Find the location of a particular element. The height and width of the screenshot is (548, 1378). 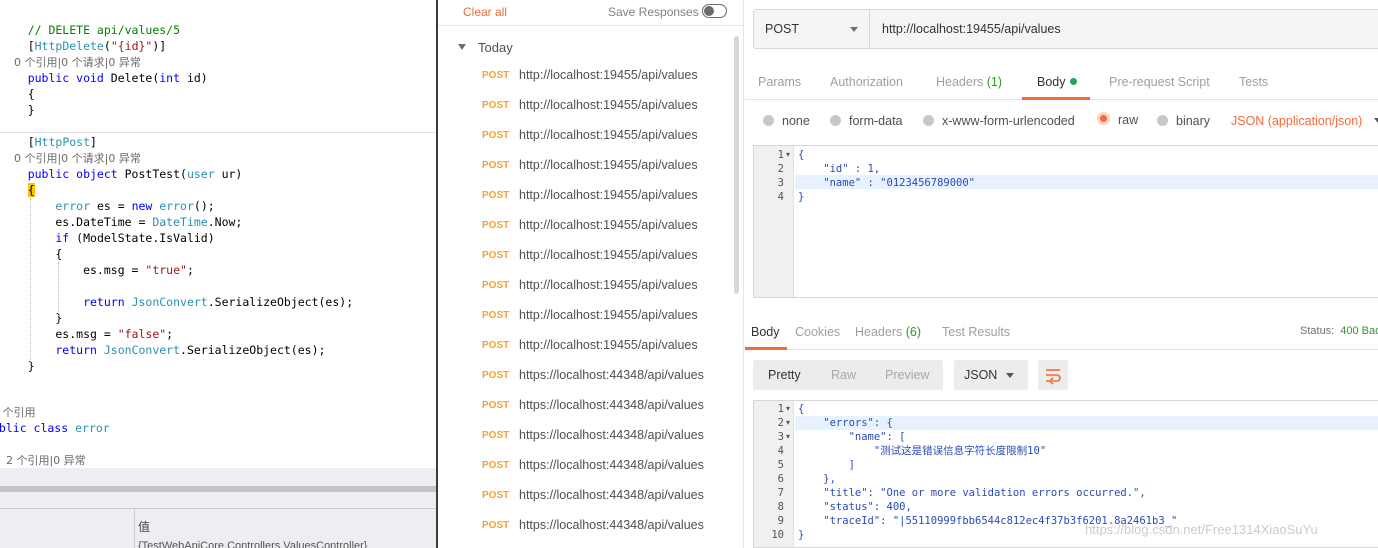

line-number: 1 is located at coordinates (780, 155).